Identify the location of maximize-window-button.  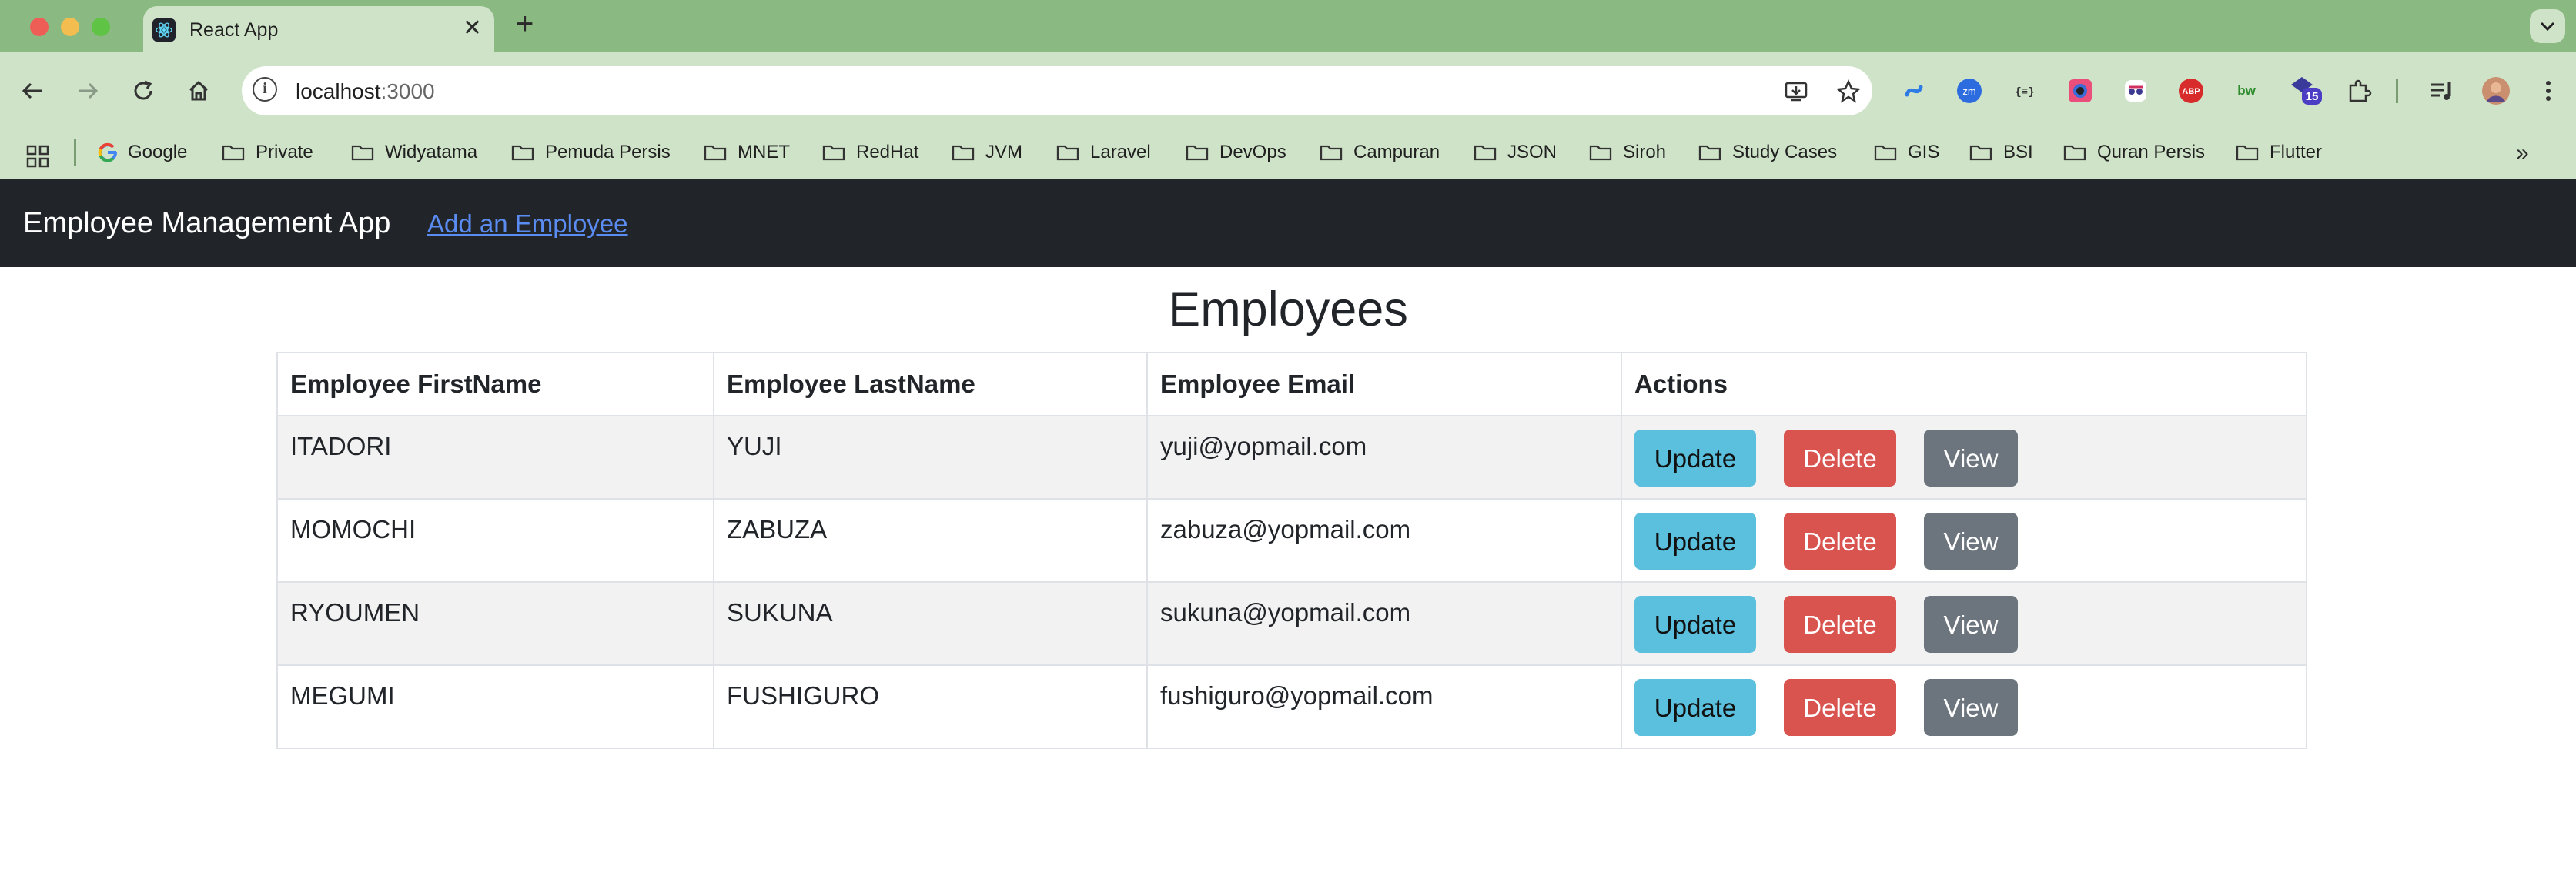
(101, 27).